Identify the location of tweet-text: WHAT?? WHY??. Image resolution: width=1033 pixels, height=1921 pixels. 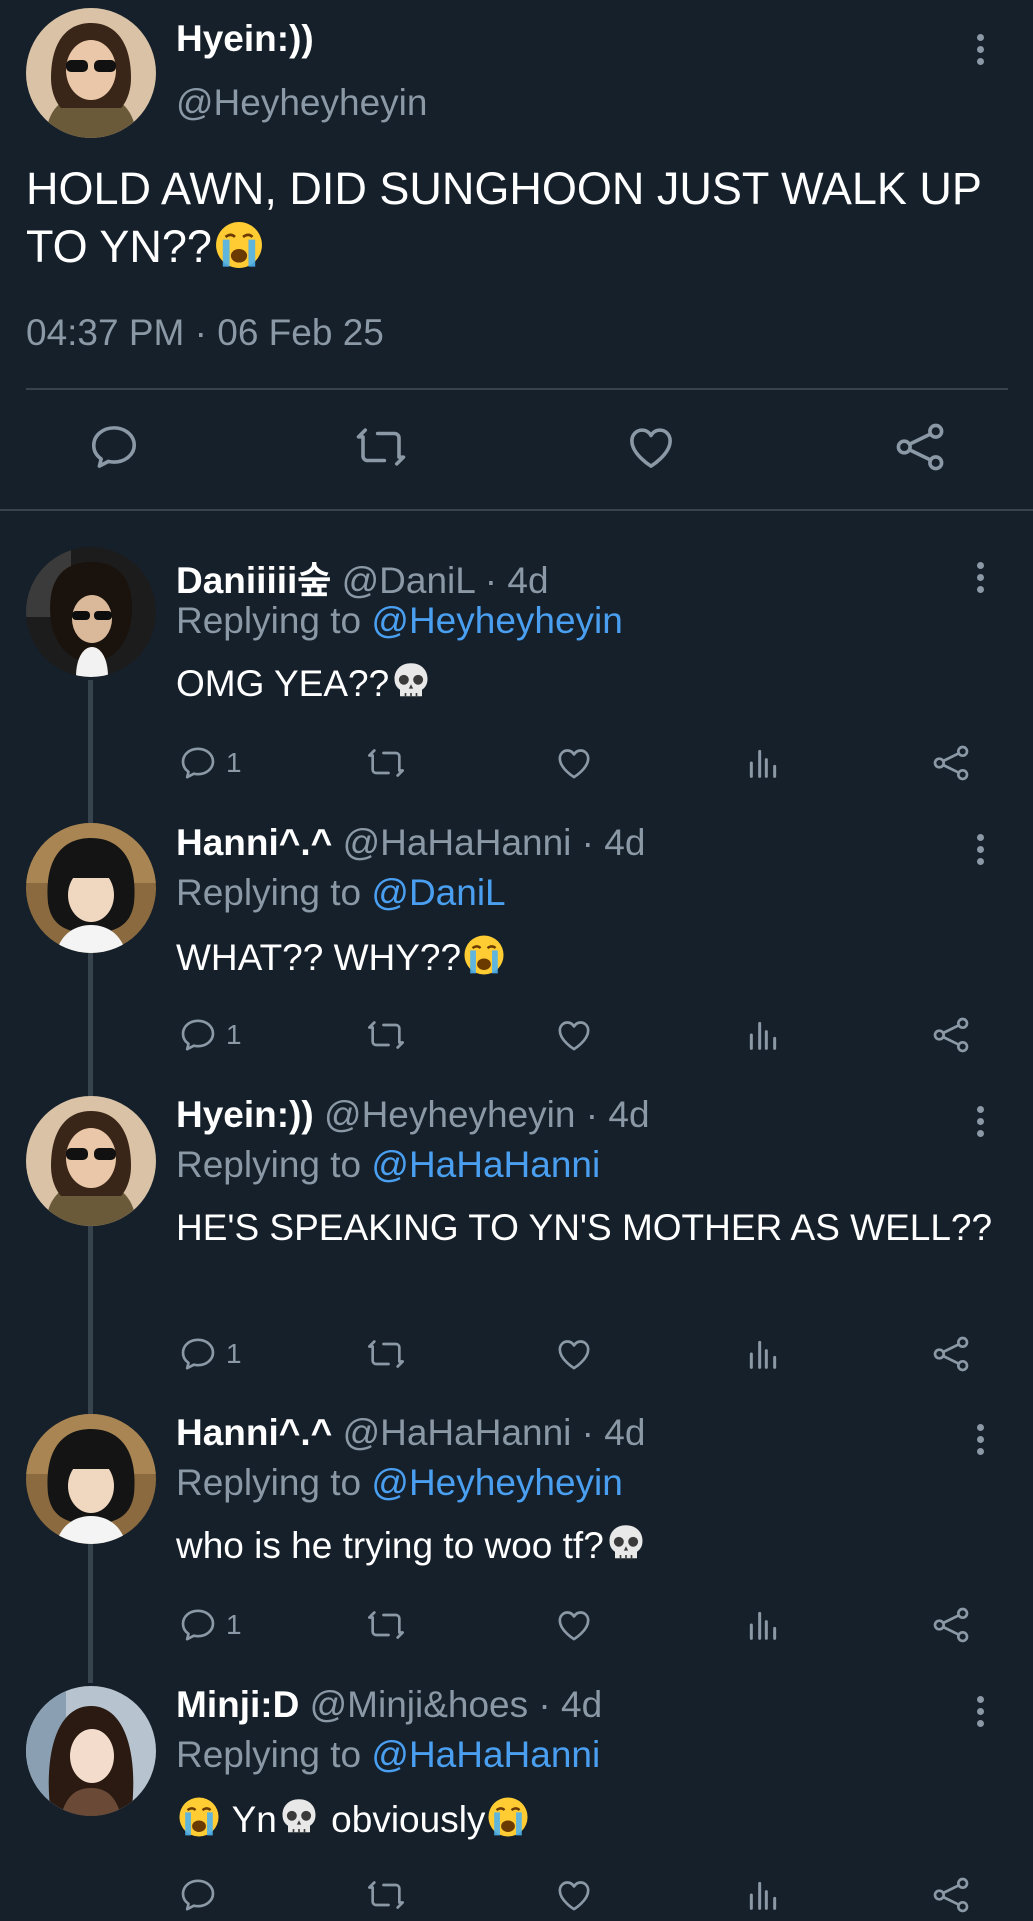
(586, 957).